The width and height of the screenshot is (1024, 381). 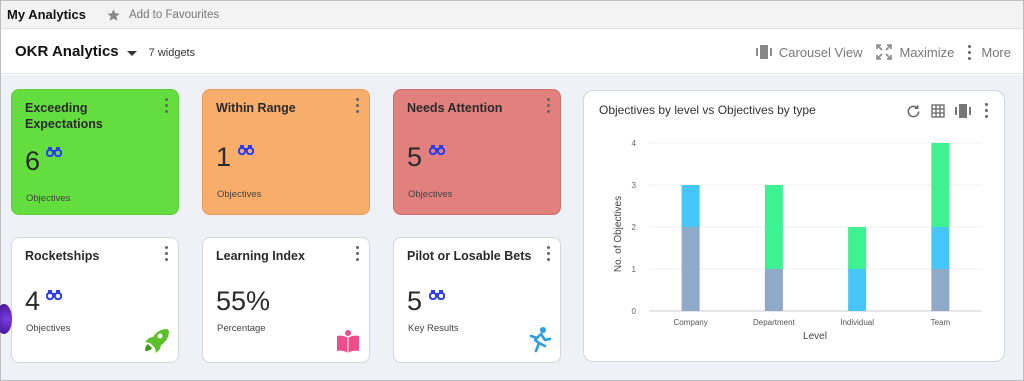 I want to click on y-tick-label: 3, so click(x=634, y=185).